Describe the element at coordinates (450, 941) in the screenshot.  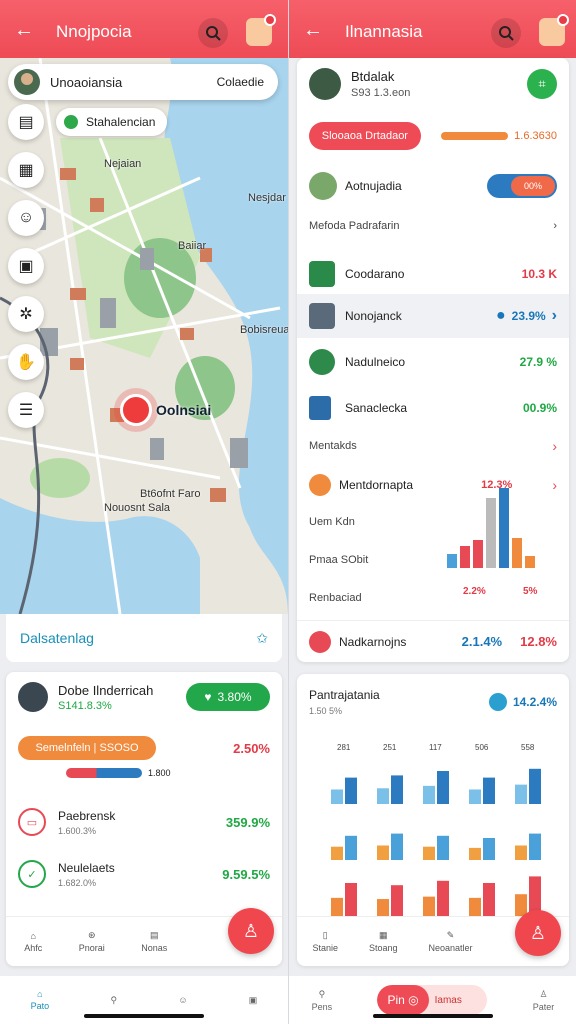
I see `nav-item-c: ✎ Neoanatler` at that location.